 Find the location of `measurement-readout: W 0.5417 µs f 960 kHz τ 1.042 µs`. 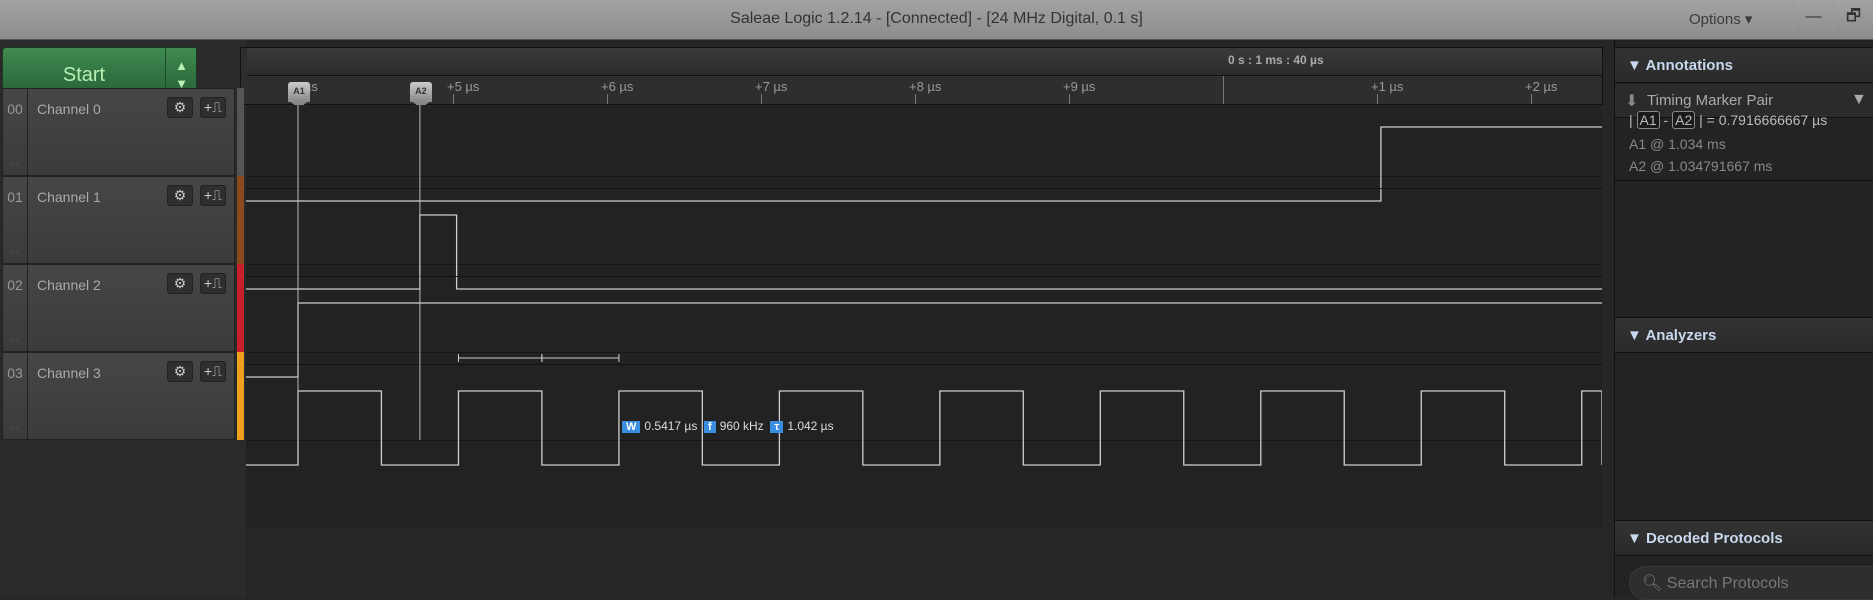

measurement-readout: W 0.5417 µs f 960 kHz τ 1.042 µs is located at coordinates (728, 426).